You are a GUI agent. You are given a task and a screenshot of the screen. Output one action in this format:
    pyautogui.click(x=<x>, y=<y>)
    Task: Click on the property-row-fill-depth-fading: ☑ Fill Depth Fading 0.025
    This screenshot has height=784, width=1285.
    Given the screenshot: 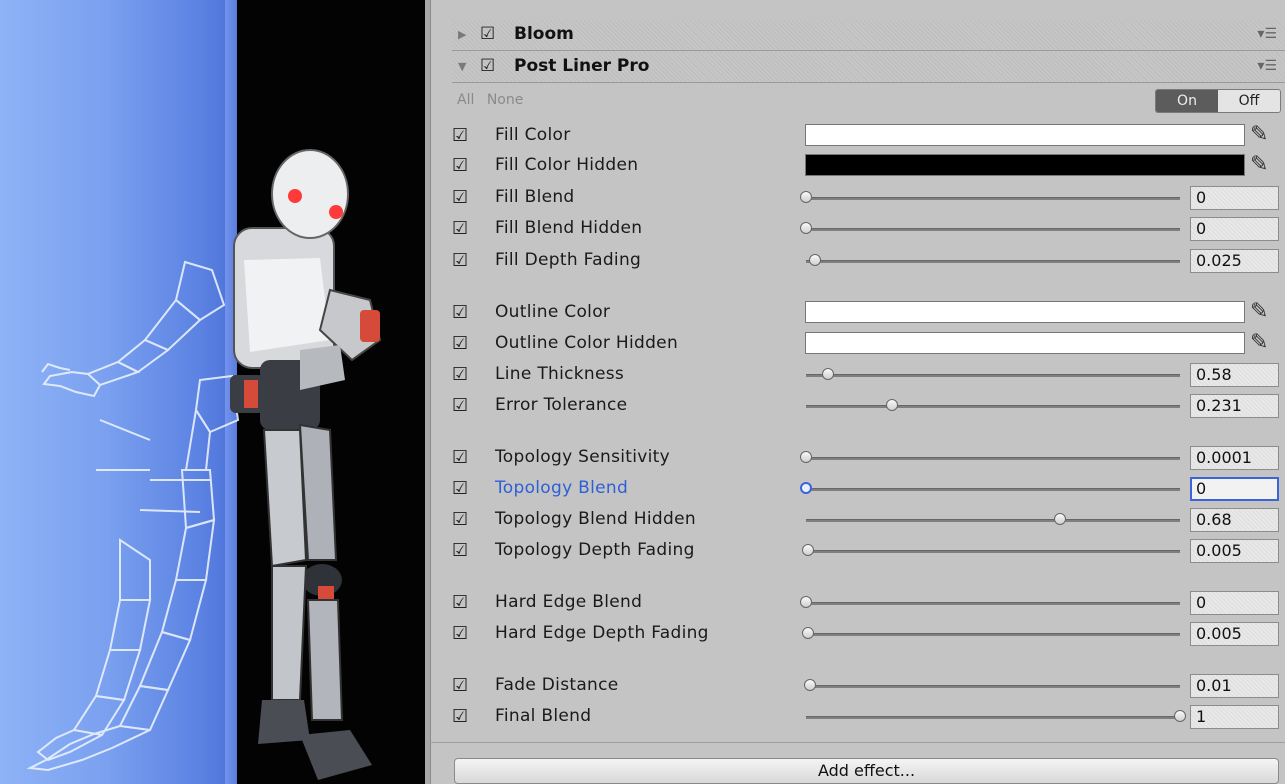 What is the action you would take?
    pyautogui.click(x=855, y=261)
    